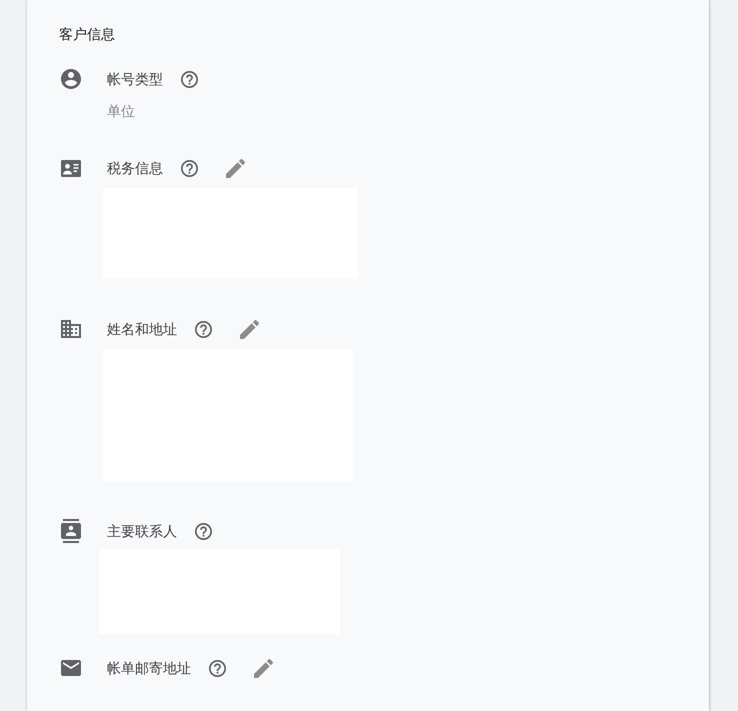 The height and width of the screenshot is (711, 738). What do you see at coordinates (87, 34) in the screenshot?
I see `section-title: 客户信息` at bounding box center [87, 34].